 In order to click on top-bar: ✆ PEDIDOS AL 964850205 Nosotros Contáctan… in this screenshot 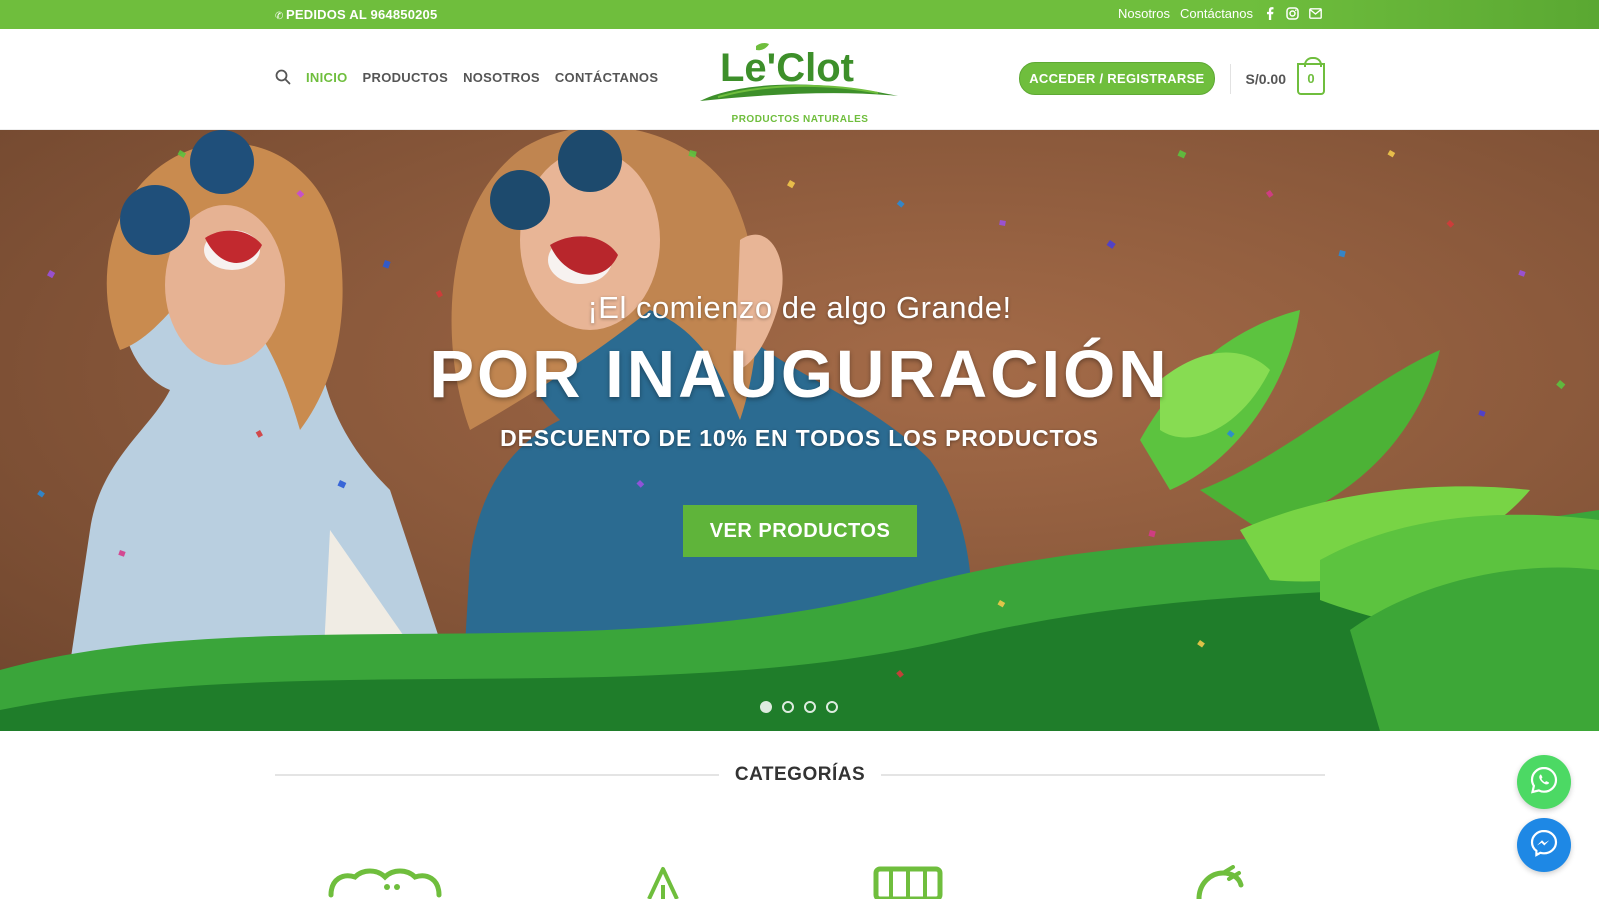, I will do `click(799, 14)`.